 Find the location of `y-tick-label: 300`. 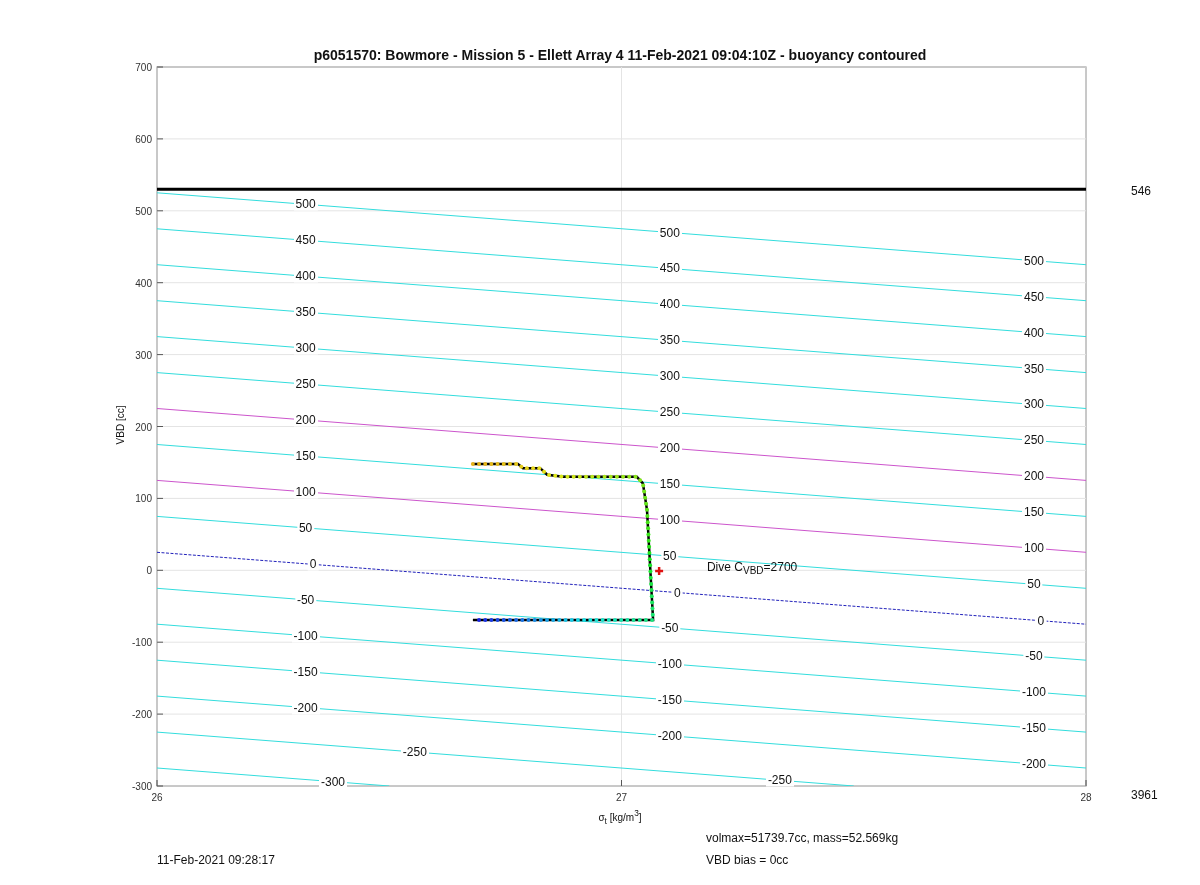

y-tick-label: 300 is located at coordinates (143, 355).